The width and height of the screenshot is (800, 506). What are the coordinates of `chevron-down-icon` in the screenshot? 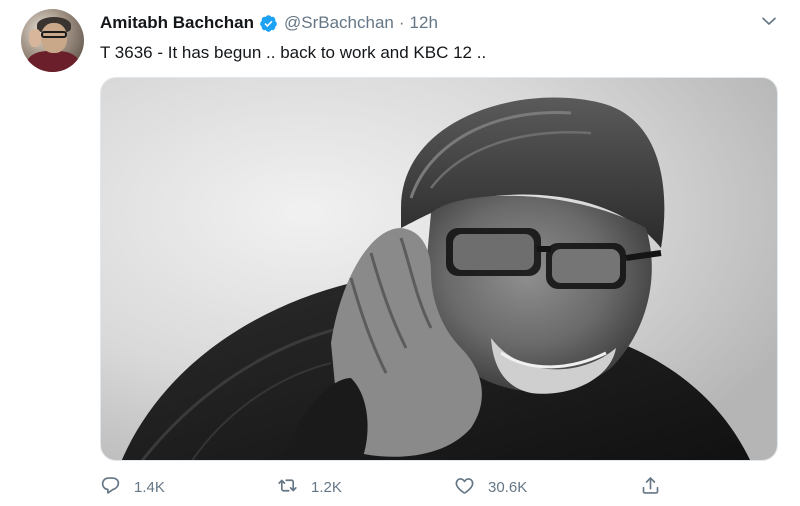 It's located at (769, 21).